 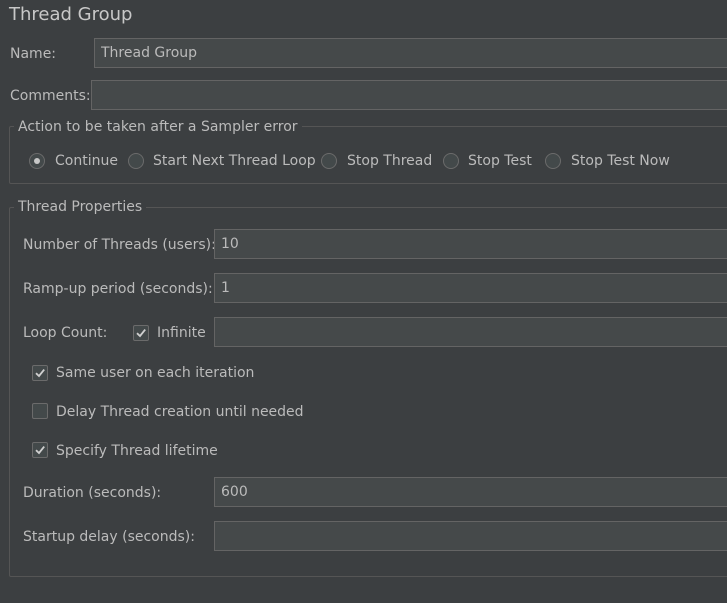 I want to click on radio-start-next-thread-loop-label: Start Next Thread Loop, so click(x=234, y=161).